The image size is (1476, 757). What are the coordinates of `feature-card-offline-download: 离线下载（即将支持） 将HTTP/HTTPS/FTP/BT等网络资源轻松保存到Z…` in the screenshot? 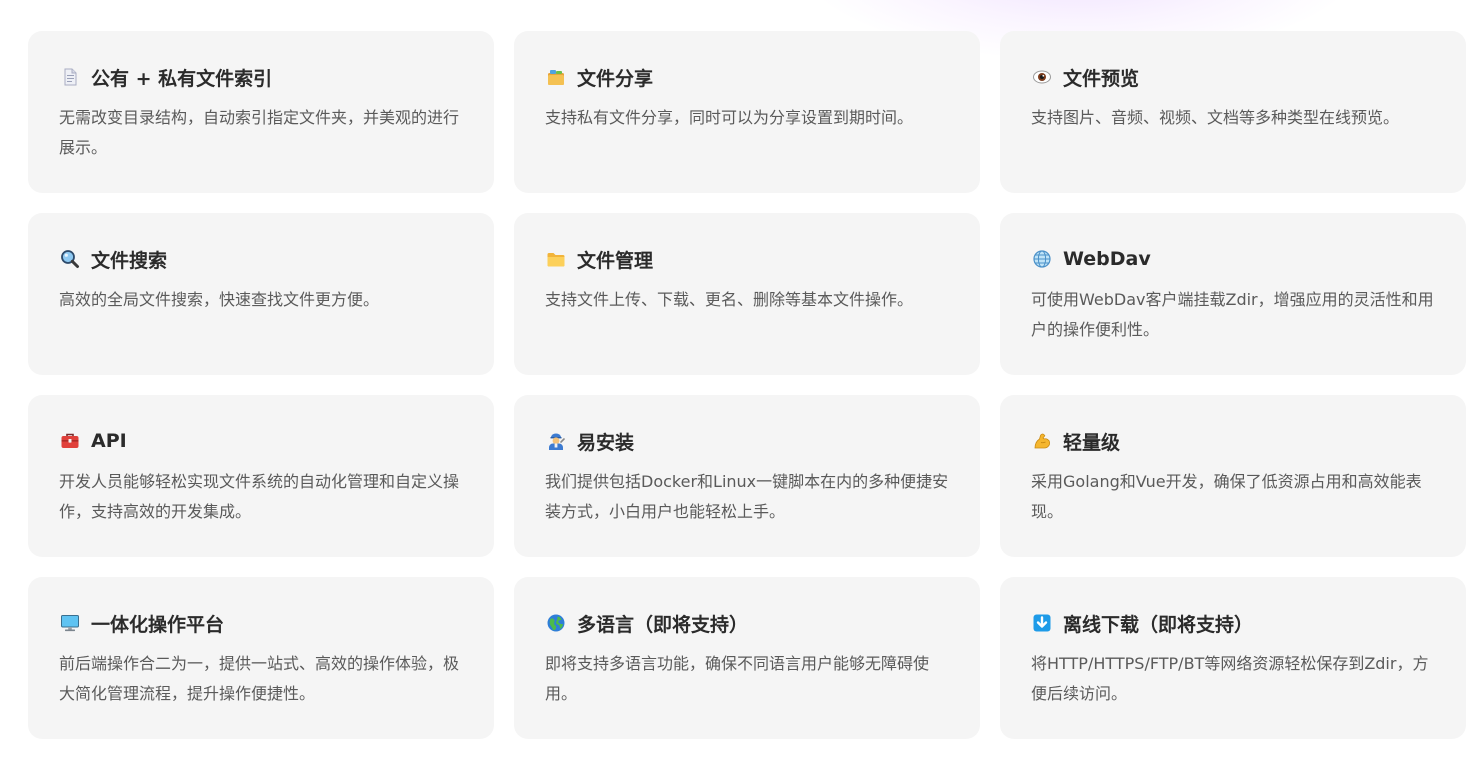 It's located at (1233, 658).